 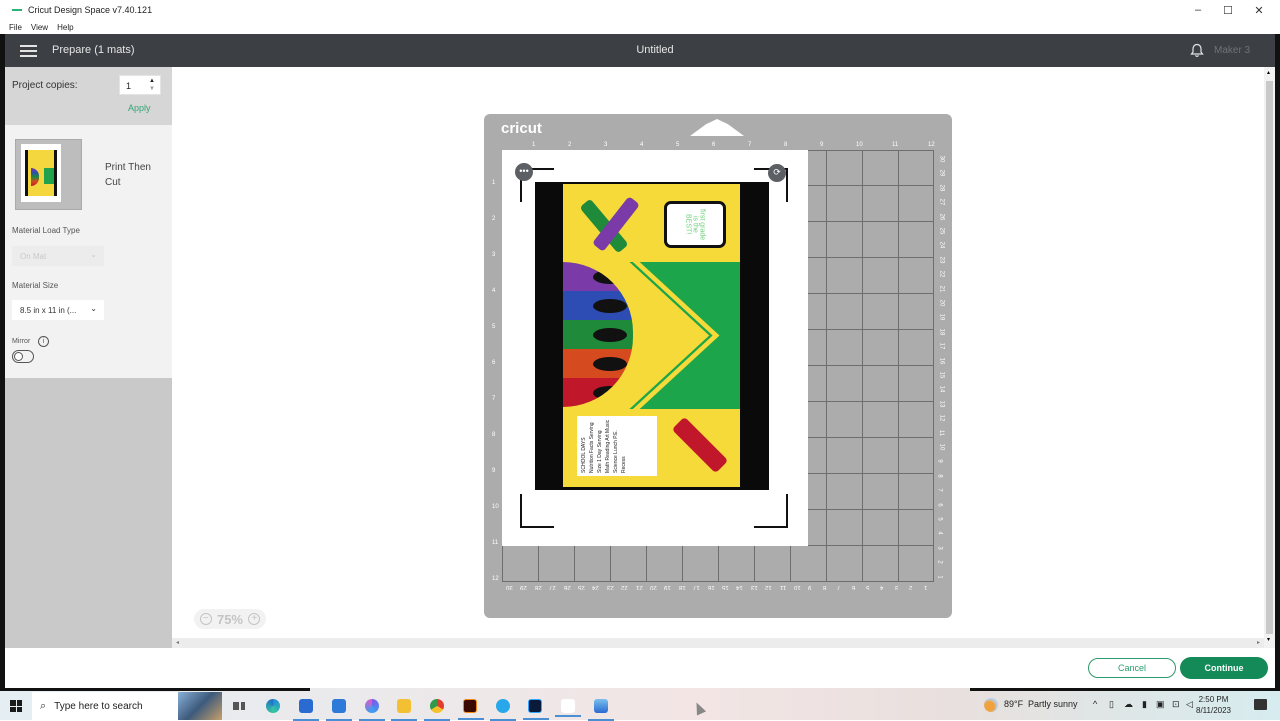 I want to click on ruler-bottom-tick: 18, so click(x=682, y=587).